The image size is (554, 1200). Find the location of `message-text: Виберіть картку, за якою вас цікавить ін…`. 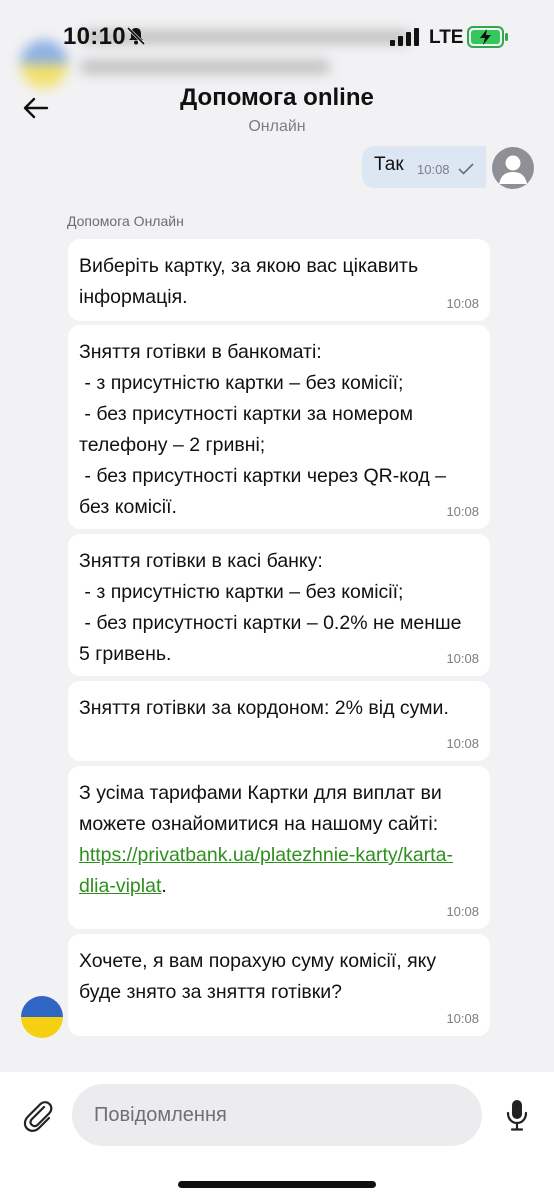

message-text: Виберіть картку, за якою вас цікавить ін… is located at coordinates (251, 281).